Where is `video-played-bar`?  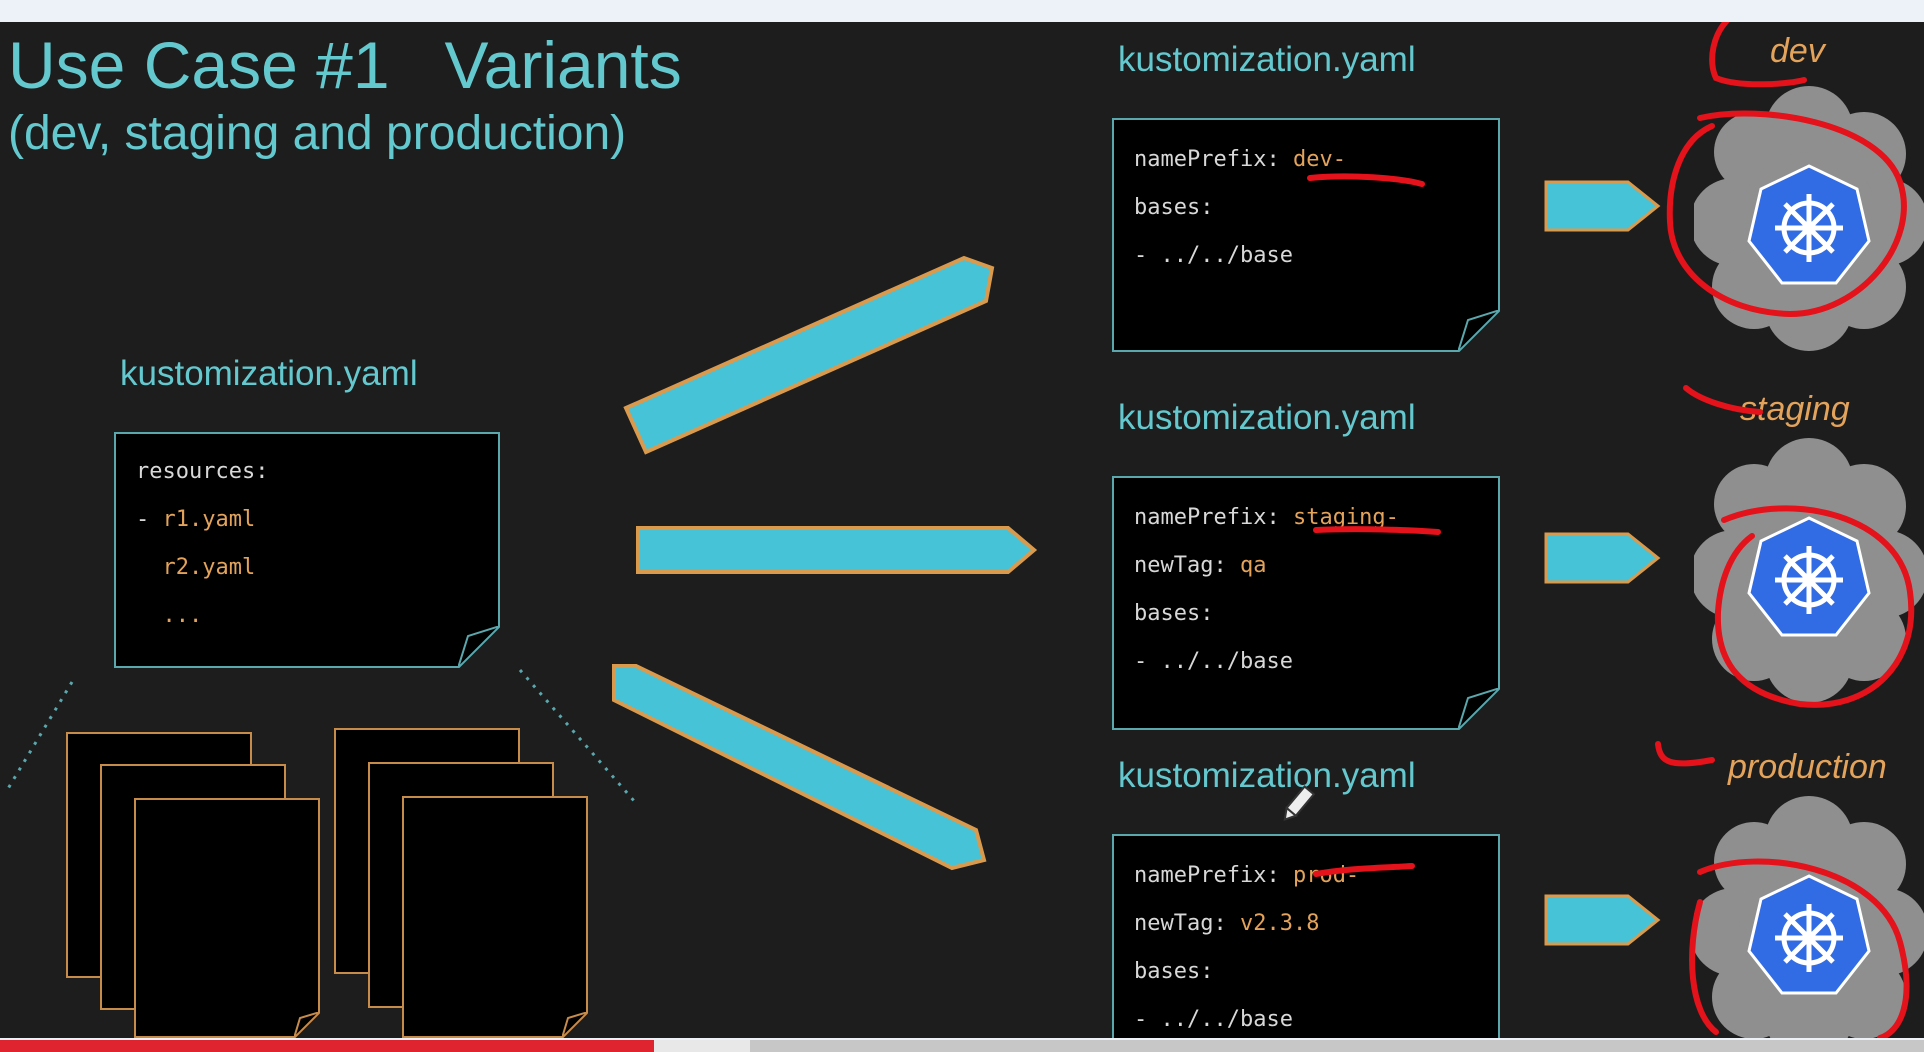 video-played-bar is located at coordinates (327, 1046).